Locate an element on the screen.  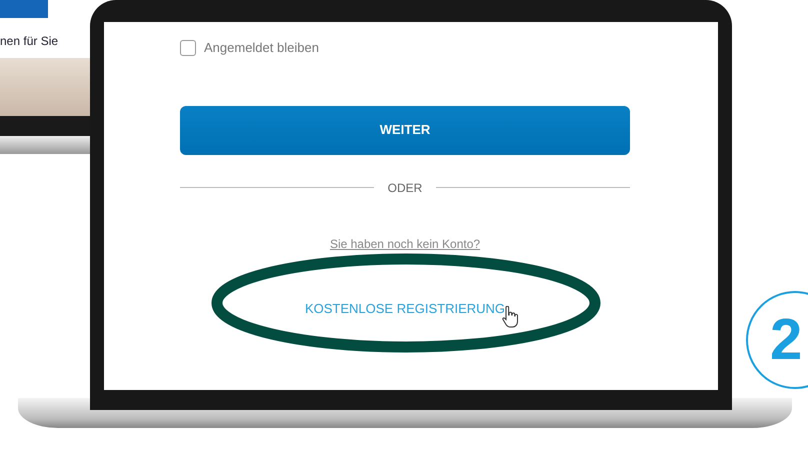
register-link: KOSTENLOSE REGISTRIERUNG is located at coordinates (405, 308).